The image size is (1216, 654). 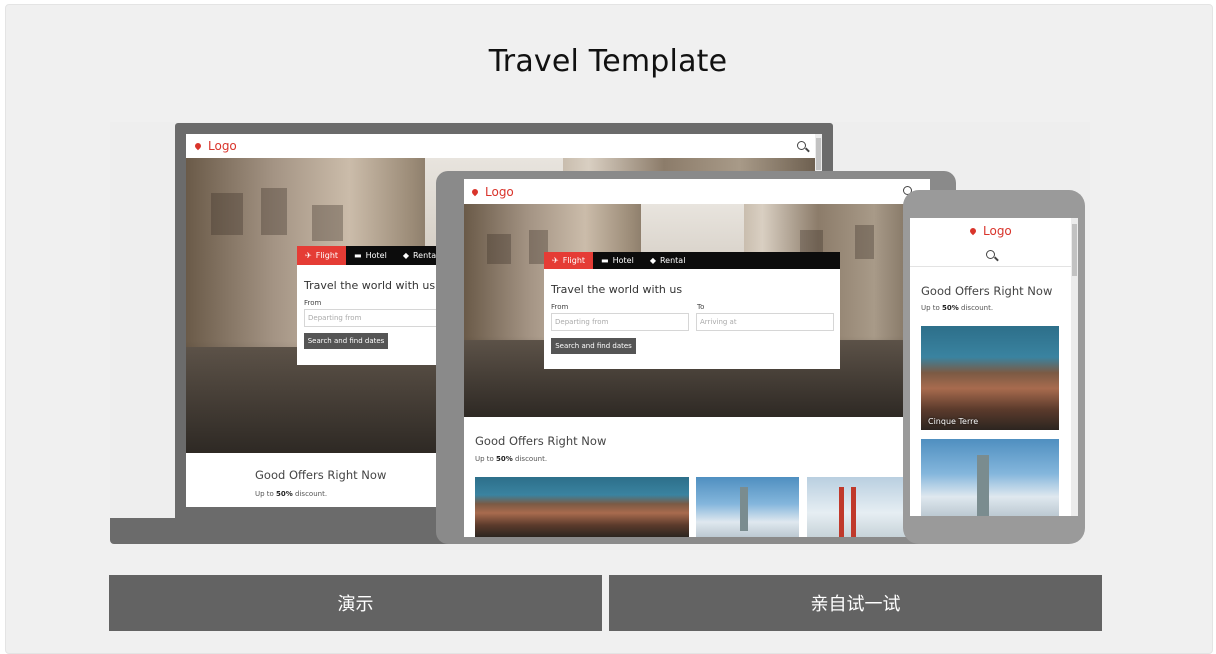 I want to click on tablet-booking-tabs: ✈ Flight ▬ Hotel ◆ Rental, so click(x=692, y=260).